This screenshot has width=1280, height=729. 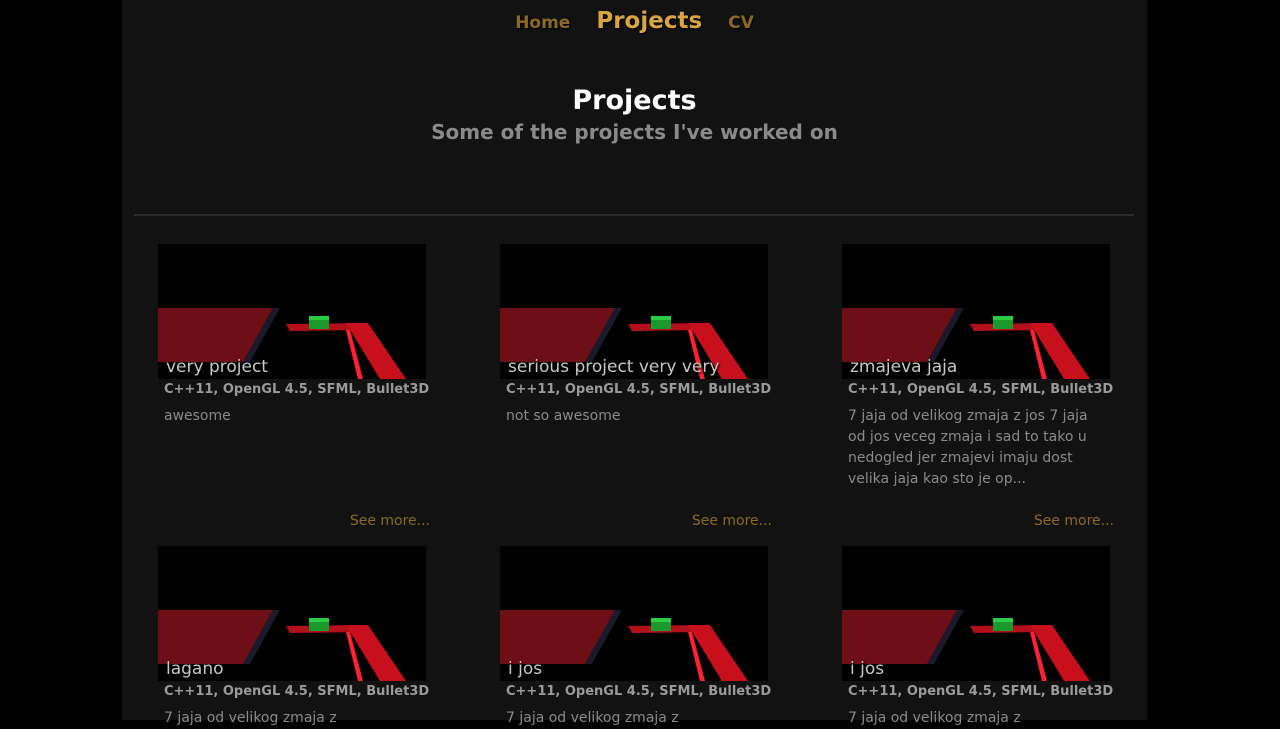 I want to click on project-description: awesome, so click(x=197, y=416).